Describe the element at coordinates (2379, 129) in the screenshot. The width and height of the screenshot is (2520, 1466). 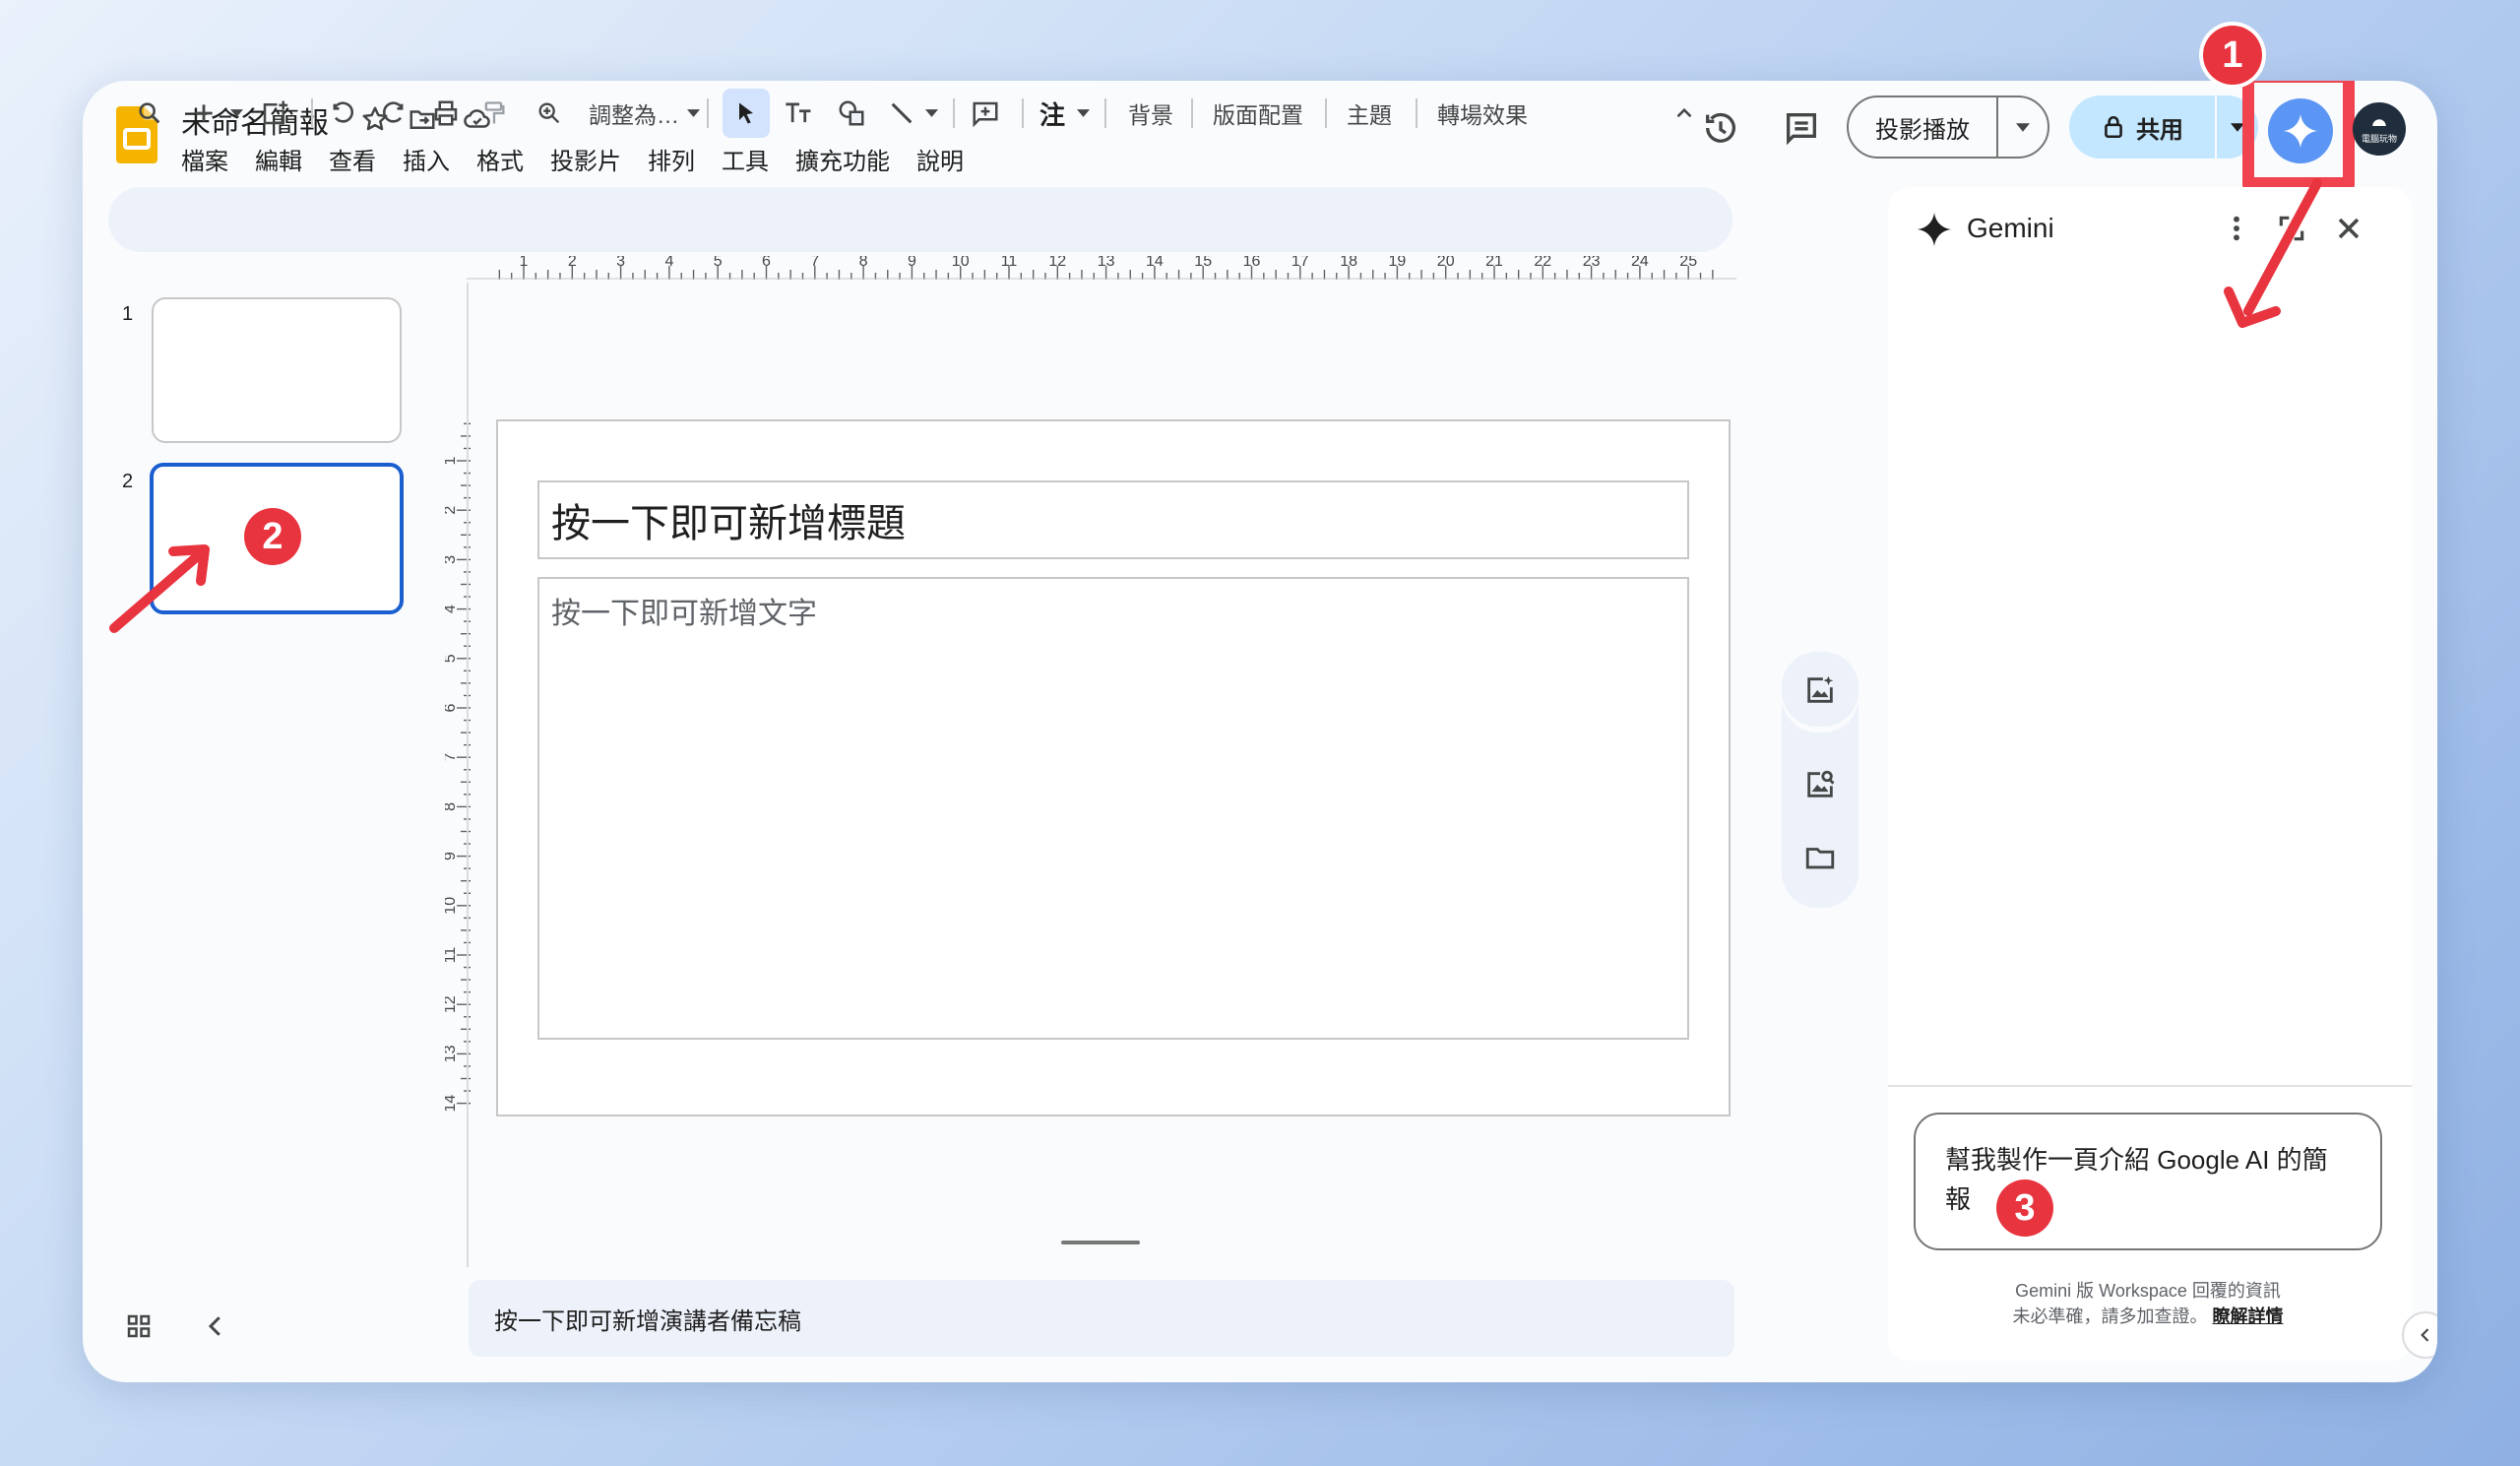
I see `avatar: 電腦玩物` at that location.